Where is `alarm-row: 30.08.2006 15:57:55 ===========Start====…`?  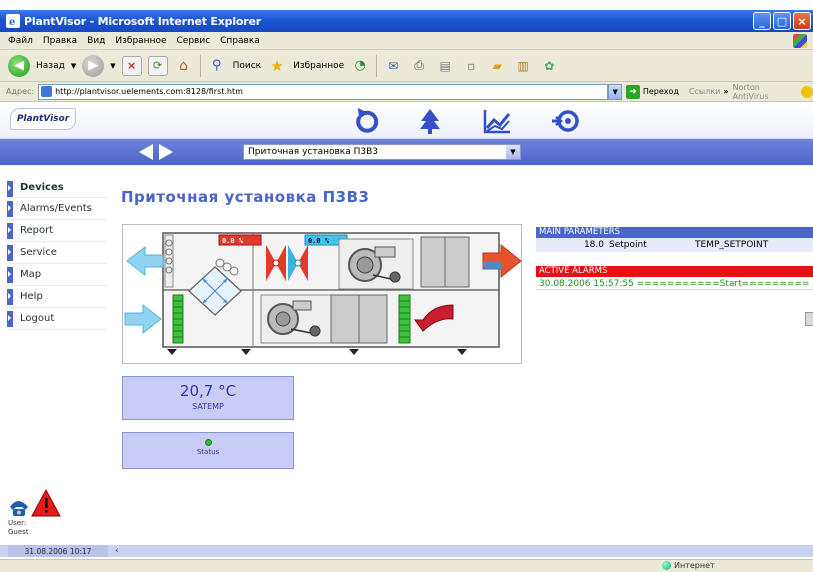
alarm-row: 30.08.2006 15:57:55 ===========Start====… is located at coordinates (674, 284).